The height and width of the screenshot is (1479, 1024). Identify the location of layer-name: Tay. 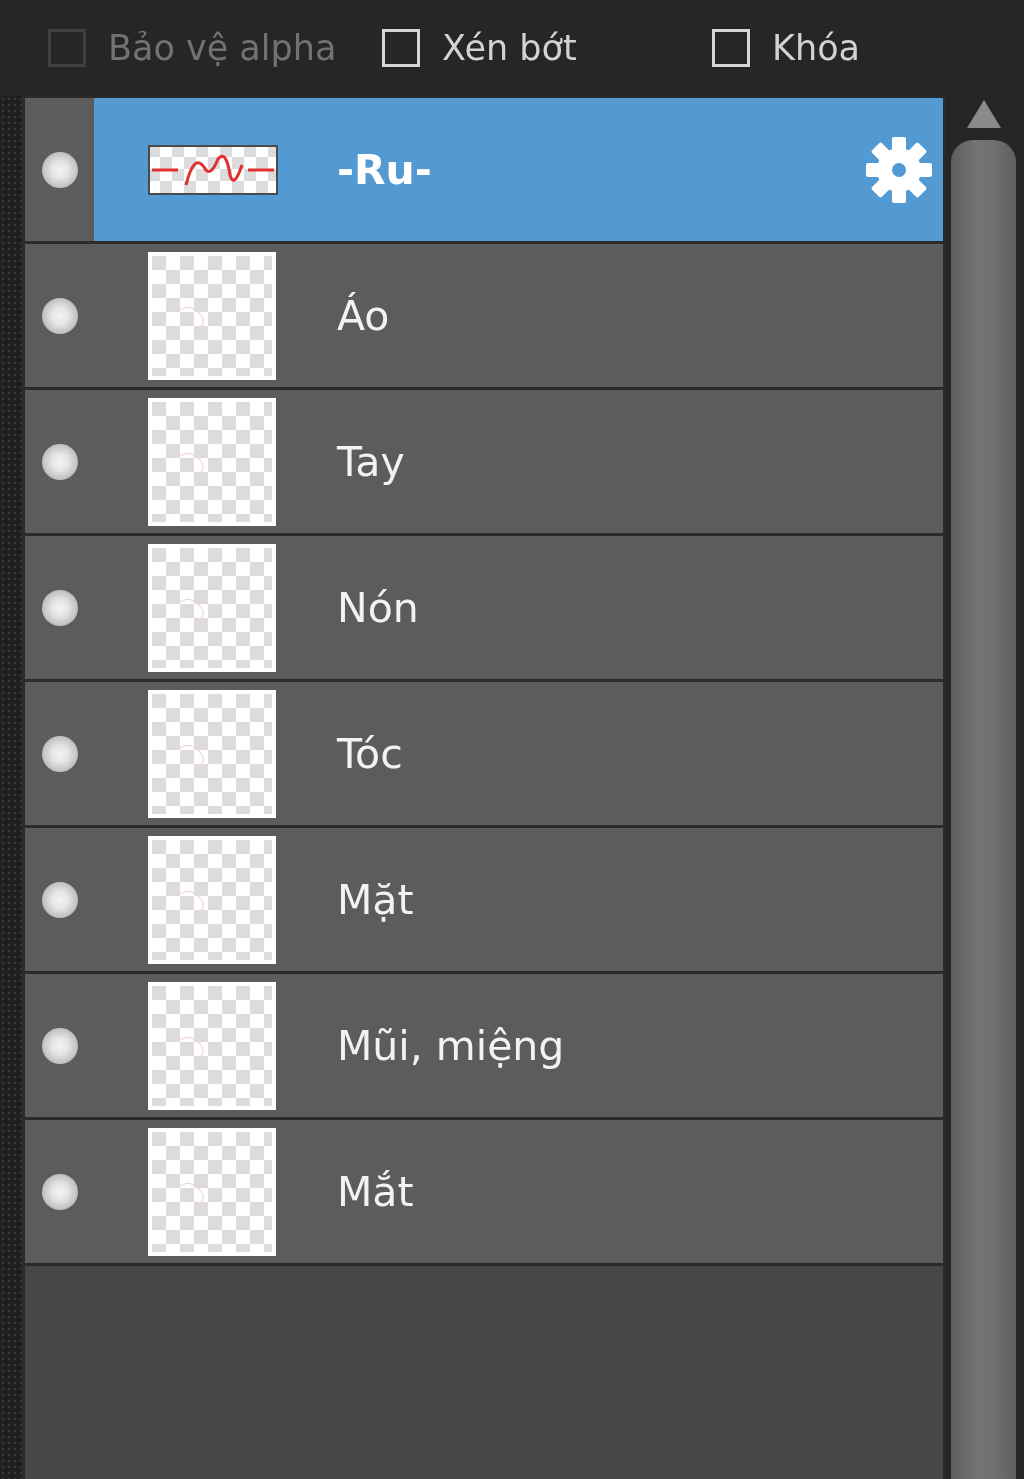
(371, 461).